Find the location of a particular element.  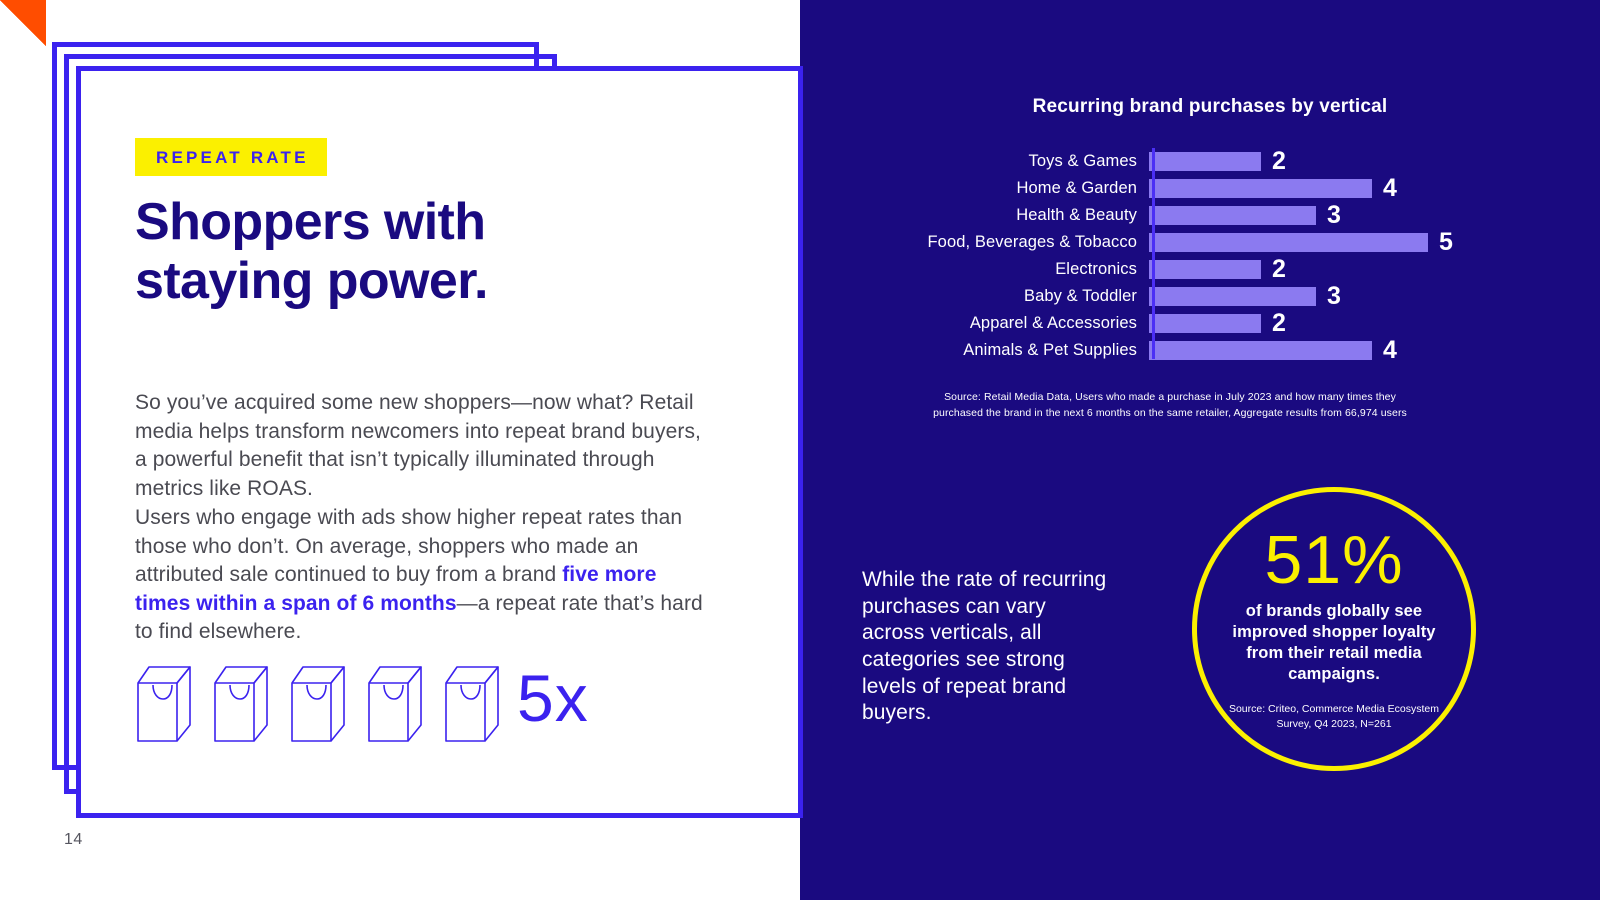

chart-bar-row: Toys & Games 2 is located at coordinates (1170, 161).